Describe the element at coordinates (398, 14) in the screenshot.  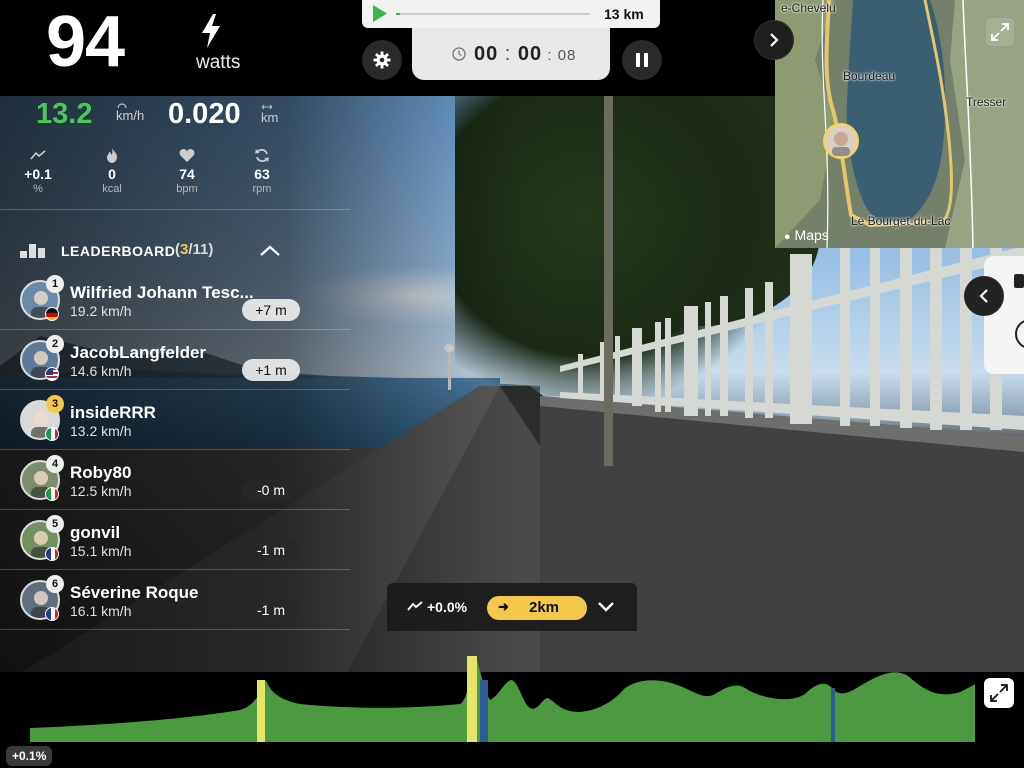
I see `route-progress-fill` at that location.